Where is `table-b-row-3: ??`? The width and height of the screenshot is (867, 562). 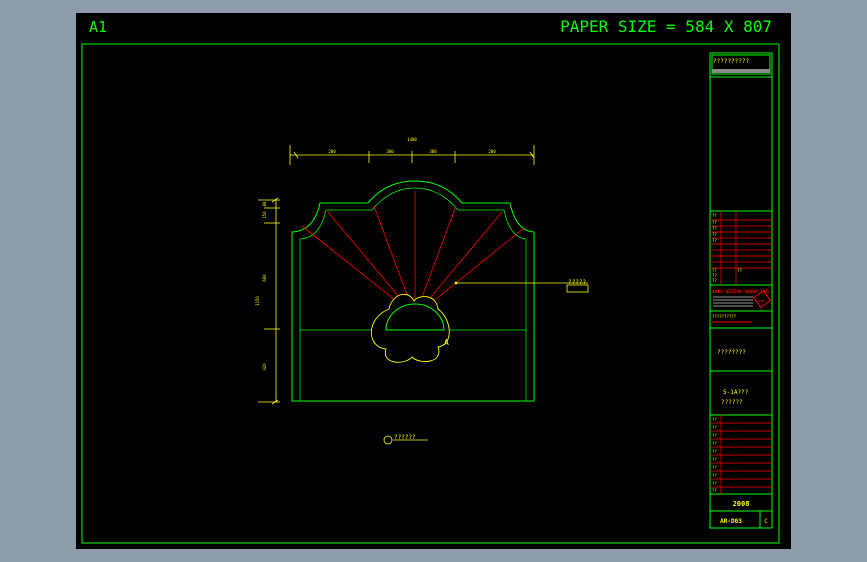 table-b-row-3: ?? is located at coordinates (714, 435).